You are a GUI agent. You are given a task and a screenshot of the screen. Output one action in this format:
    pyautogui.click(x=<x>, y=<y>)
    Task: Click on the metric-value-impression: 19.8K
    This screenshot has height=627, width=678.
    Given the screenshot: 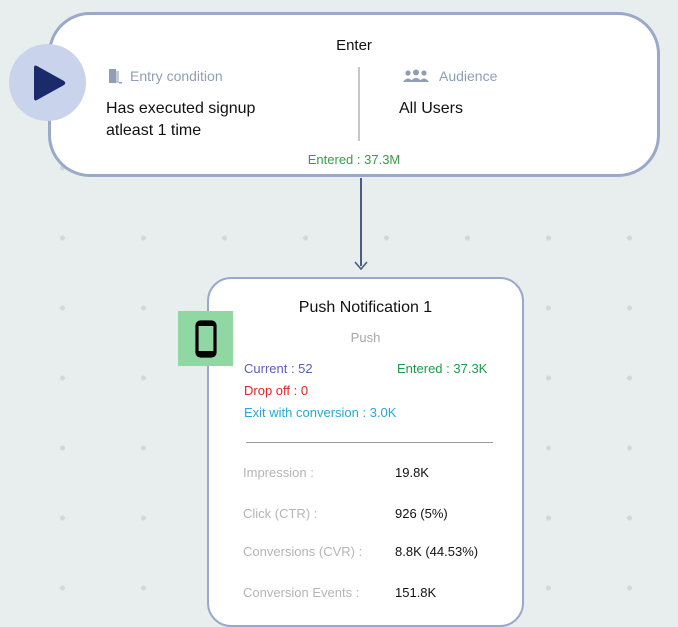 What is the action you would take?
    pyautogui.click(x=412, y=472)
    